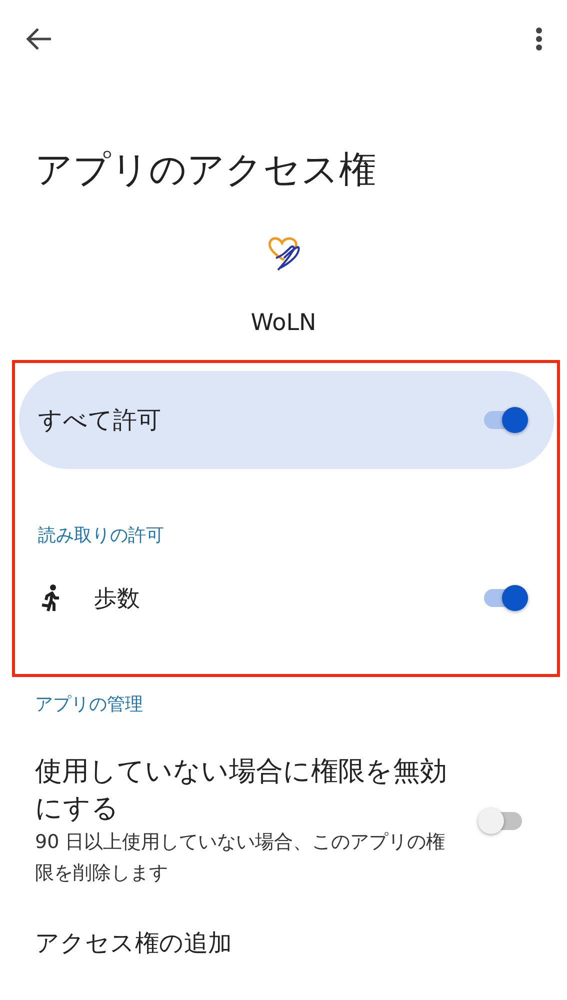 The width and height of the screenshot is (567, 1000). What do you see at coordinates (205, 169) in the screenshot?
I see `page-title: アプリのアクセス権` at bounding box center [205, 169].